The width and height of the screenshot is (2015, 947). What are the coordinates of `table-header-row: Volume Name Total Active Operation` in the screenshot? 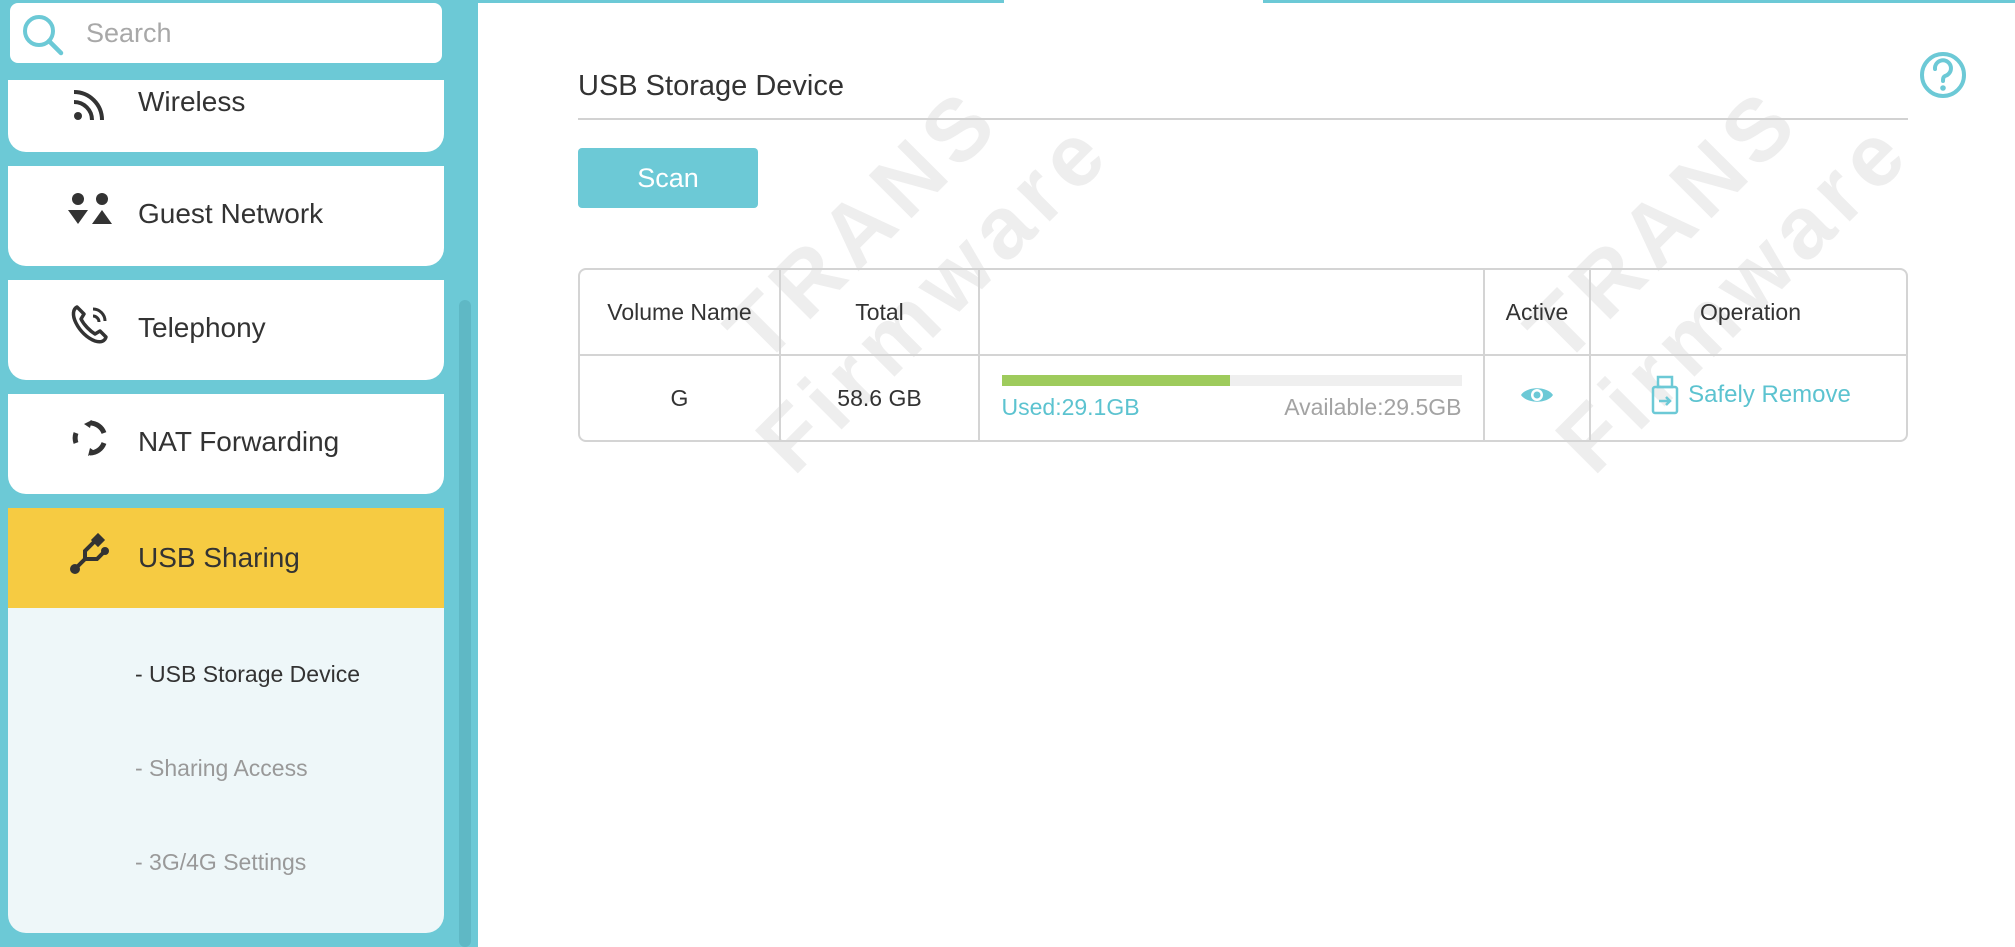 It's located at (1243, 312).